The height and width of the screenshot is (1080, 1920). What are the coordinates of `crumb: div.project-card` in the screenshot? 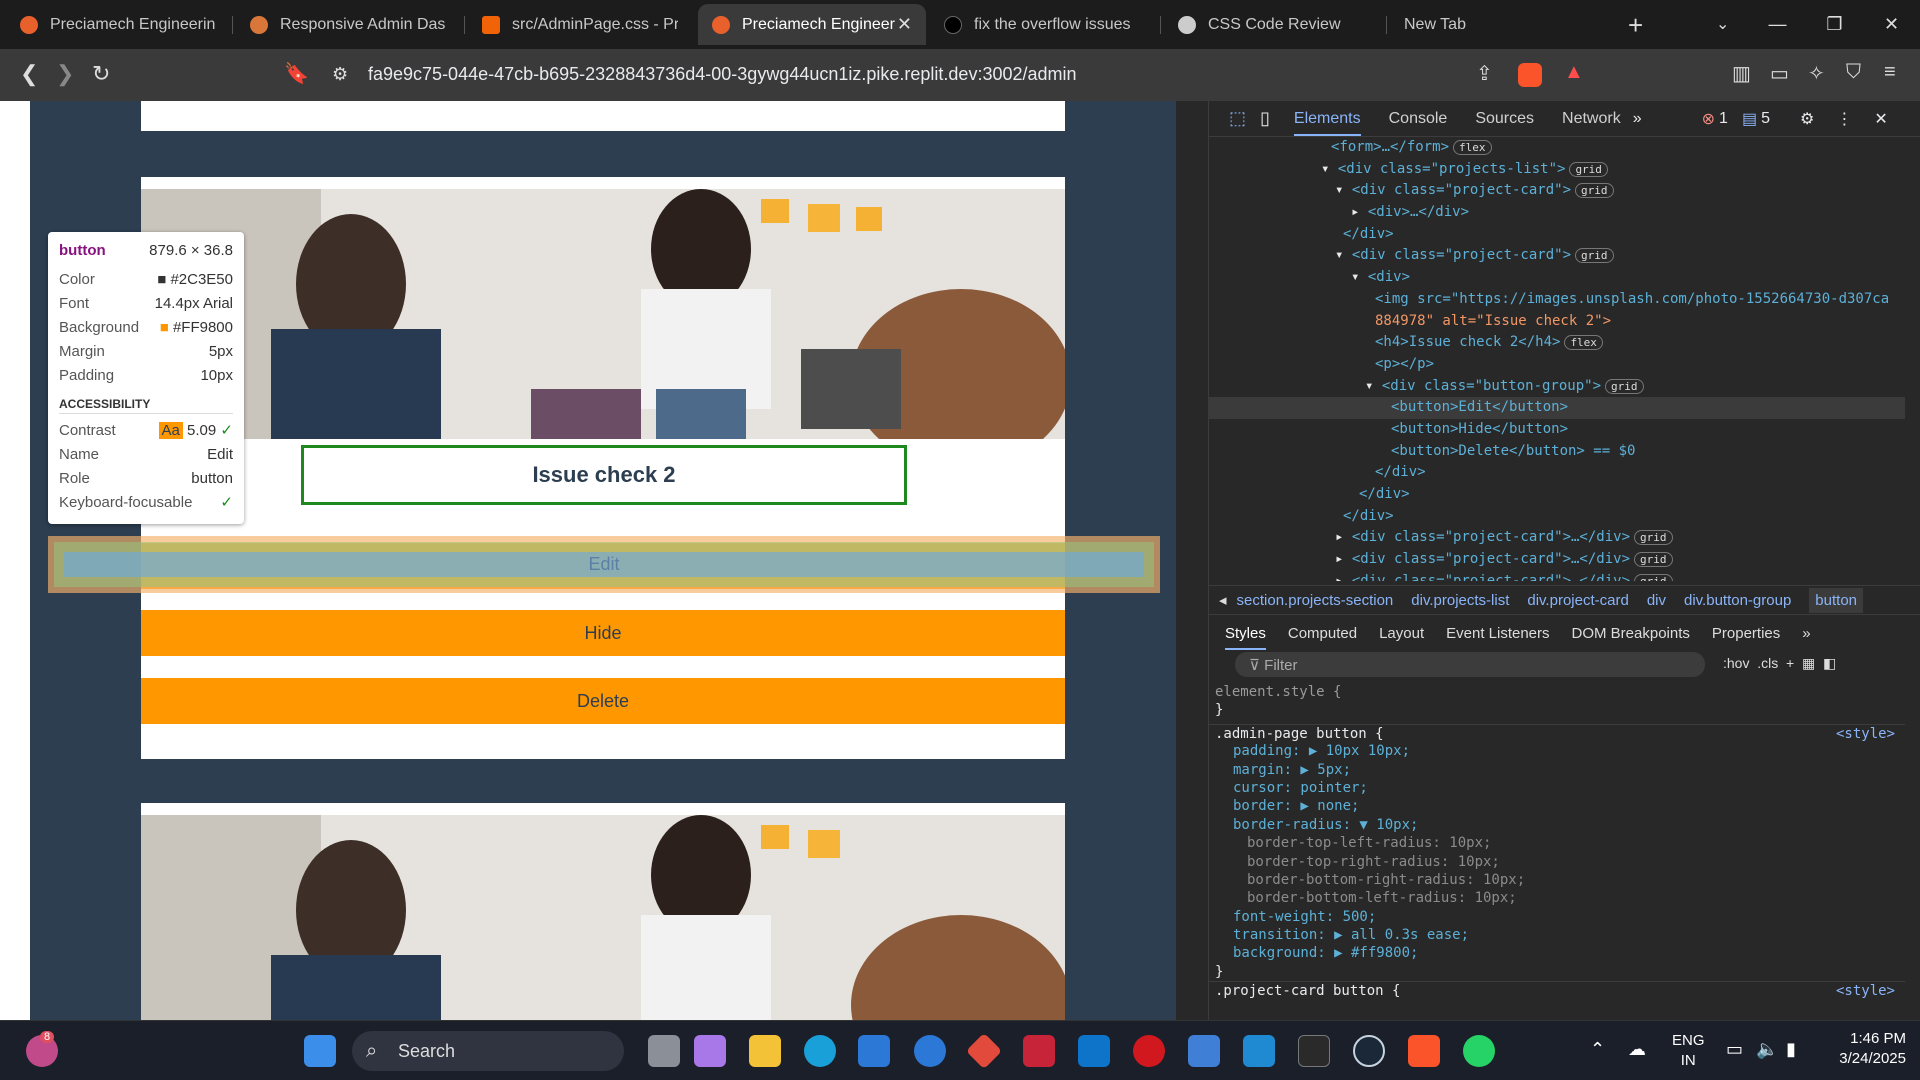 It's located at (1577, 600).